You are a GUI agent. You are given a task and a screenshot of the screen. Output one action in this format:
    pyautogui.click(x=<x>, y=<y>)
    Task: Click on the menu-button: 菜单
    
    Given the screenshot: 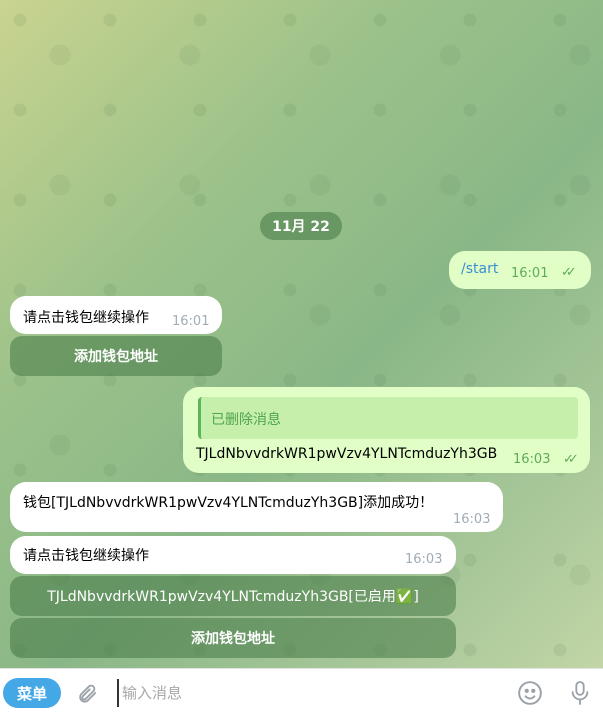 What is the action you would take?
    pyautogui.click(x=32, y=693)
    